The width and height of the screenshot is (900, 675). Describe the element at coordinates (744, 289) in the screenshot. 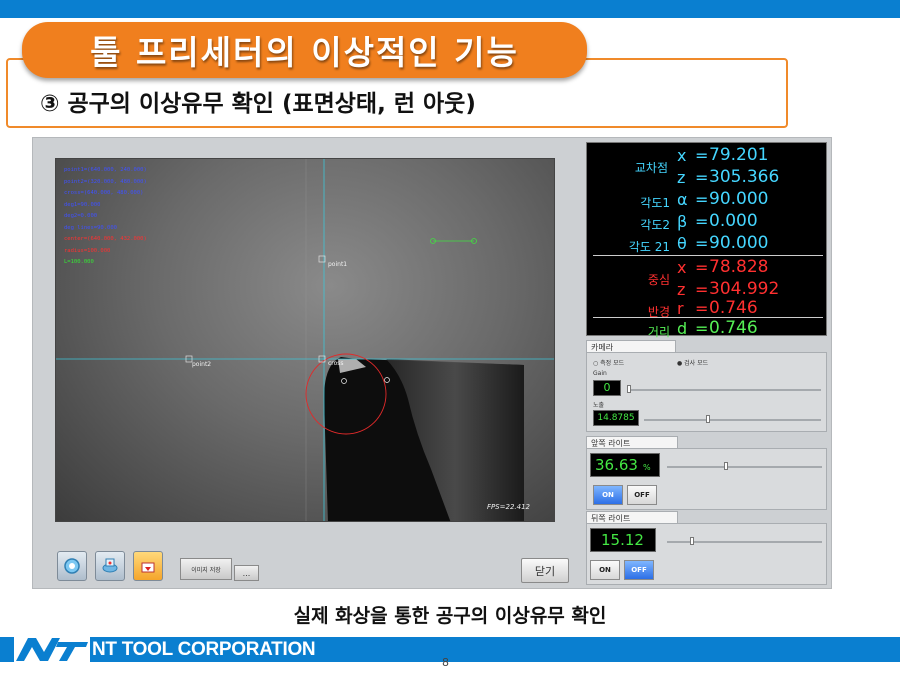

I see `center-z-value: 304.992` at that location.